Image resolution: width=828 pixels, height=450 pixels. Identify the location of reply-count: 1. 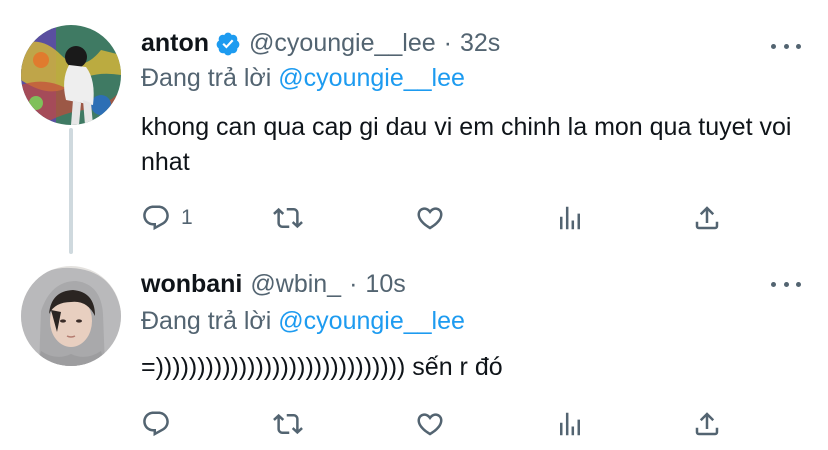
(187, 217).